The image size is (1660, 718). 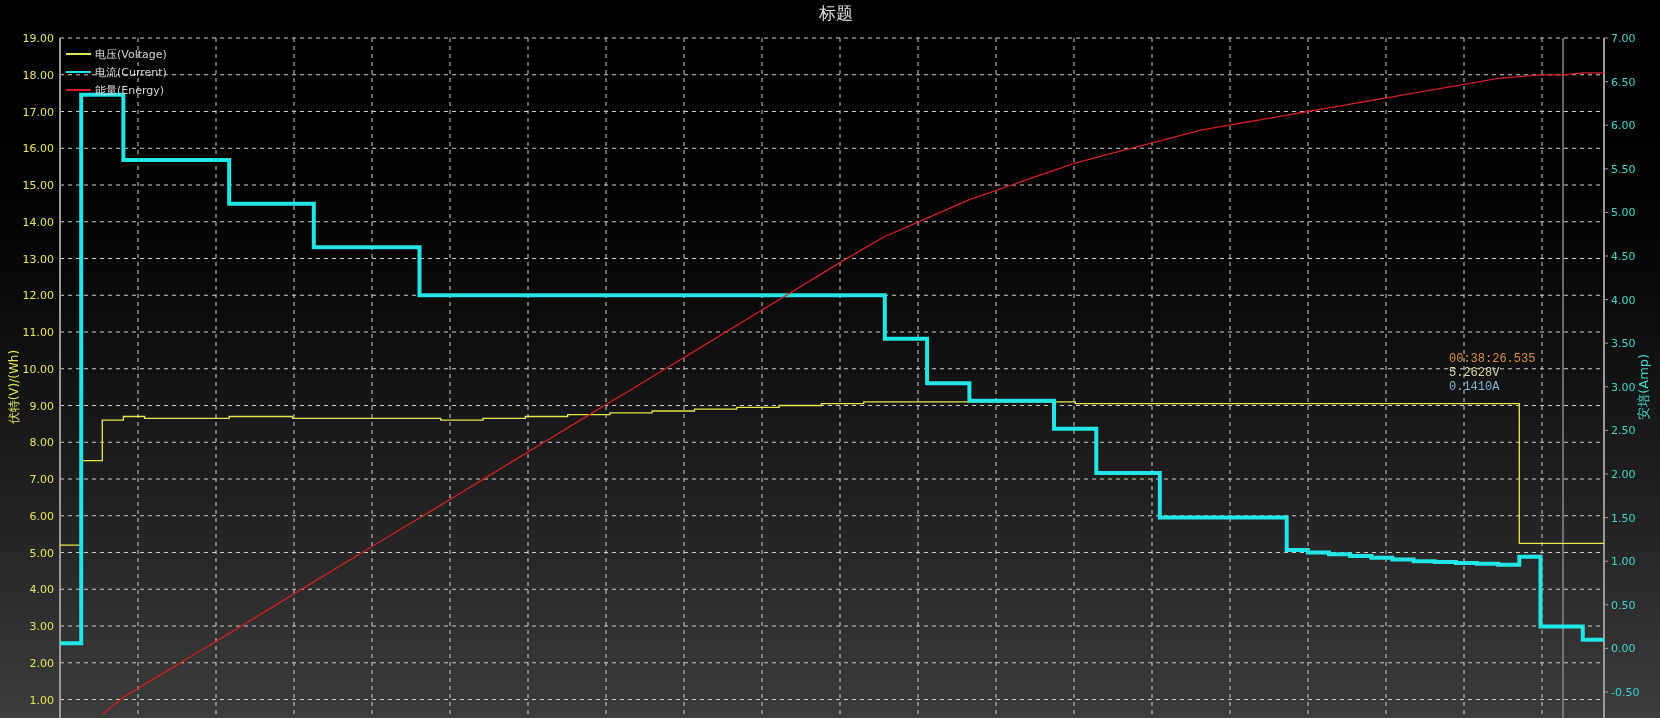 I want to click on axis-tick-label: 13.00, so click(x=38, y=259).